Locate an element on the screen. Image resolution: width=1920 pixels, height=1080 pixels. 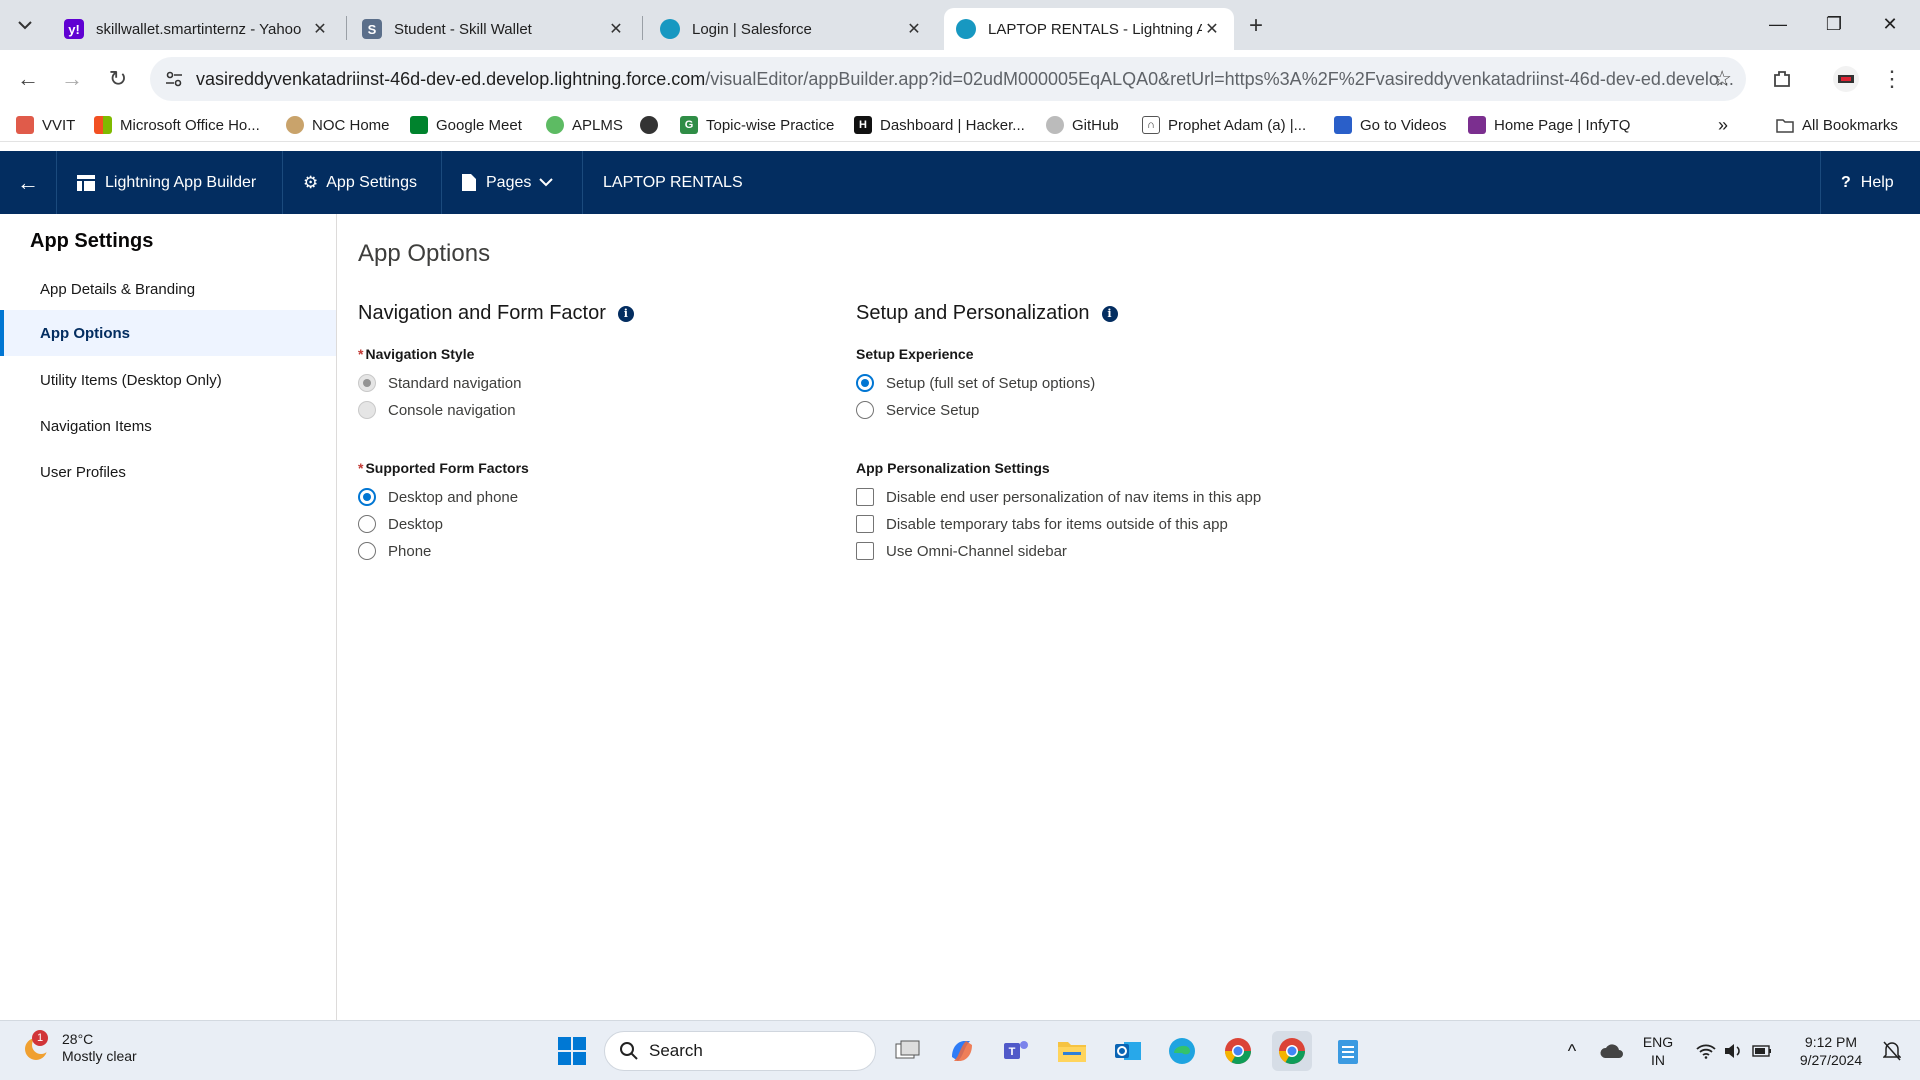
bookmark-item: Go to Videos is located at coordinates (1390, 125).